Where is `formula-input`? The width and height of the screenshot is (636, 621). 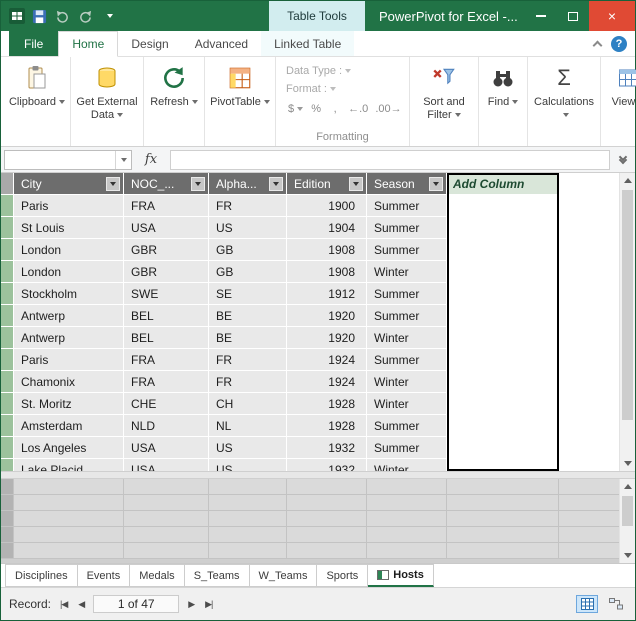
formula-input is located at coordinates (390, 159).